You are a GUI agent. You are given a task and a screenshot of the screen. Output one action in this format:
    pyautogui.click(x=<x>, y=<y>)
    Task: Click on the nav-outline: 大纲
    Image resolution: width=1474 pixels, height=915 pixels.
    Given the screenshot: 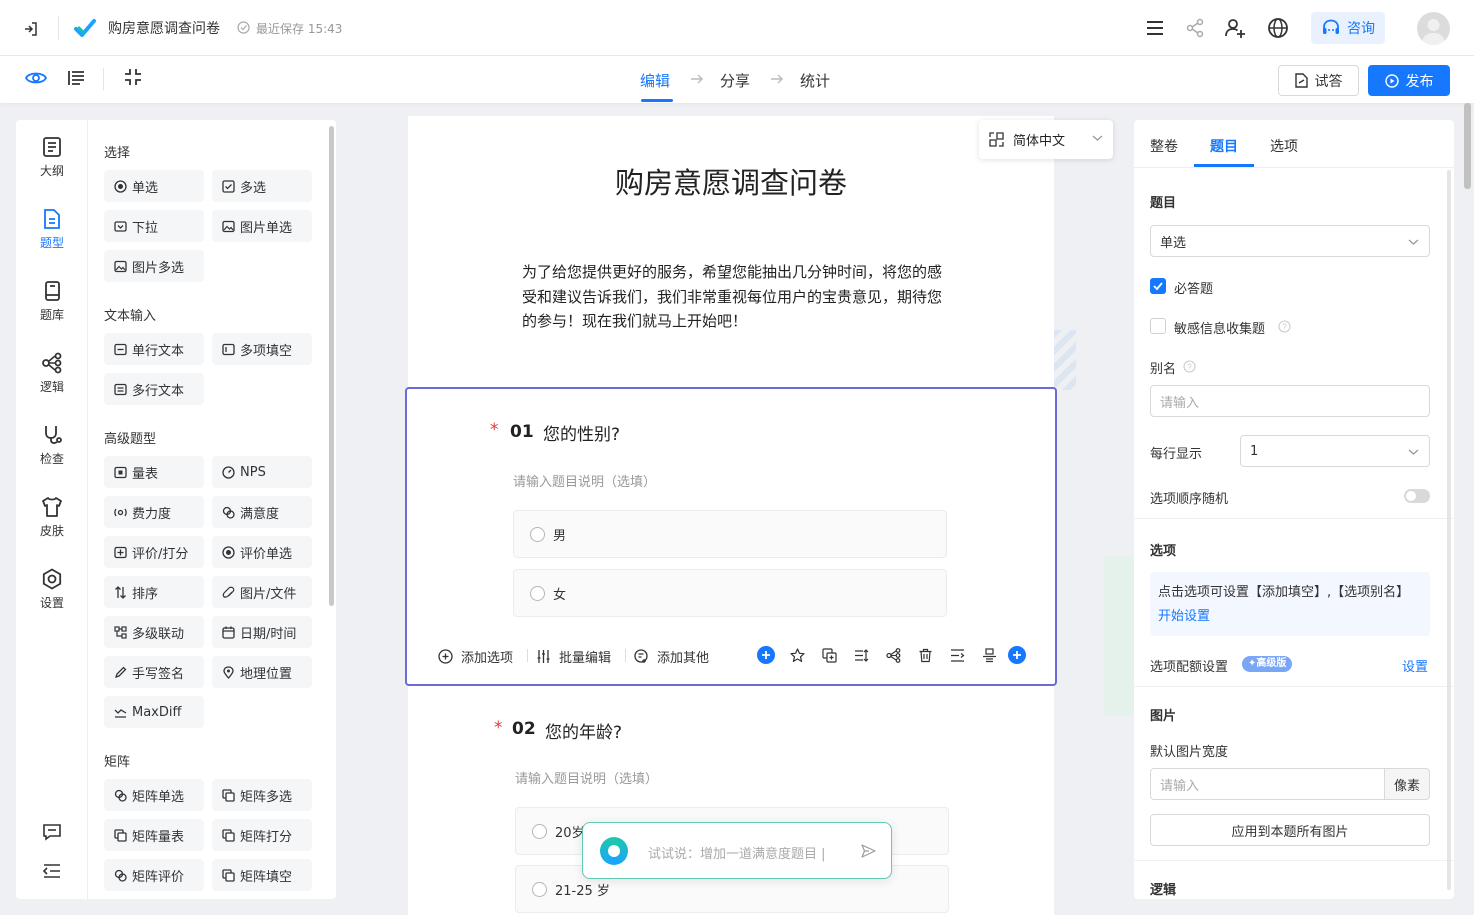 What is the action you would take?
    pyautogui.click(x=52, y=166)
    